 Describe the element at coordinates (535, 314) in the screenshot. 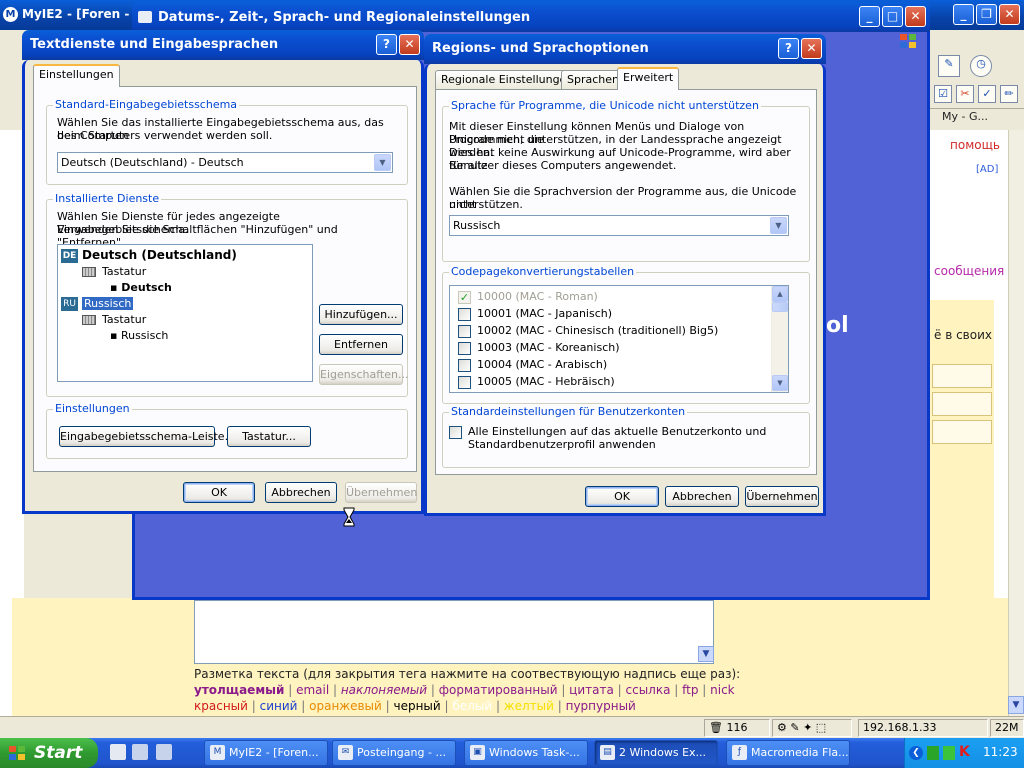

I see `codepage-item: 10001 (MAC - Japanisch)` at that location.